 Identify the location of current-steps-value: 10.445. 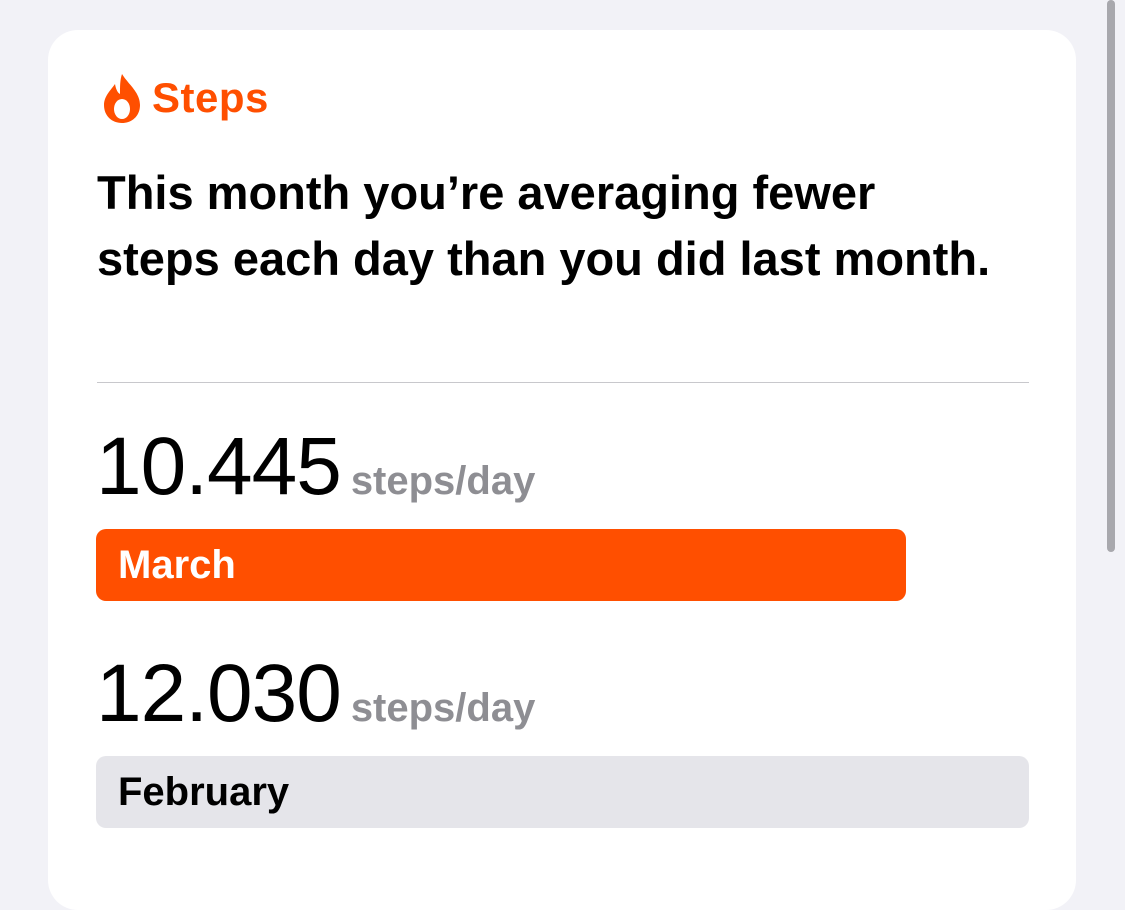
(219, 466).